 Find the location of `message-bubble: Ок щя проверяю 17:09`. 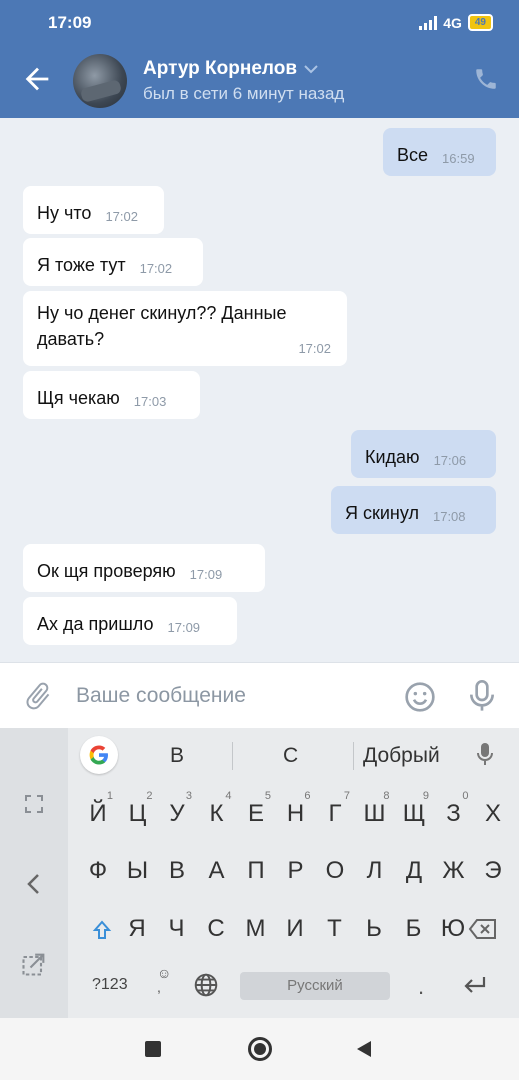

message-bubble: Ок щя проверяю 17:09 is located at coordinates (144, 568).